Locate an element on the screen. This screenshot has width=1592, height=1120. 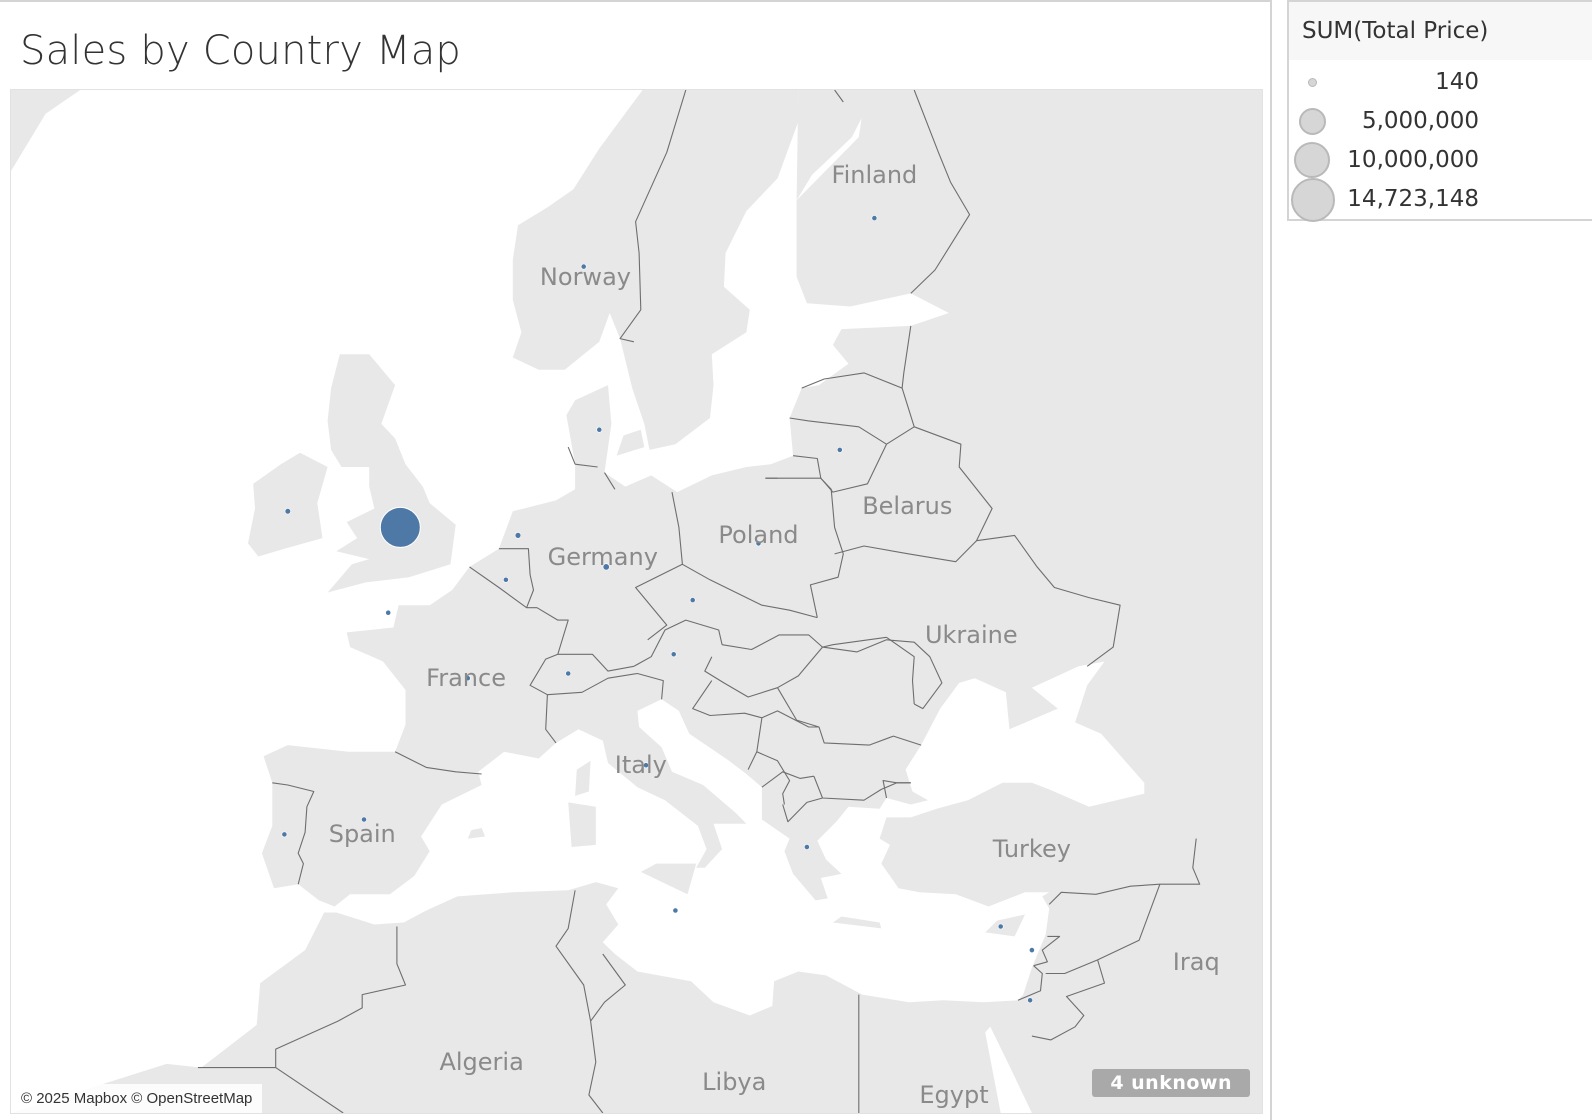
crete-island is located at coordinates (857, 922).